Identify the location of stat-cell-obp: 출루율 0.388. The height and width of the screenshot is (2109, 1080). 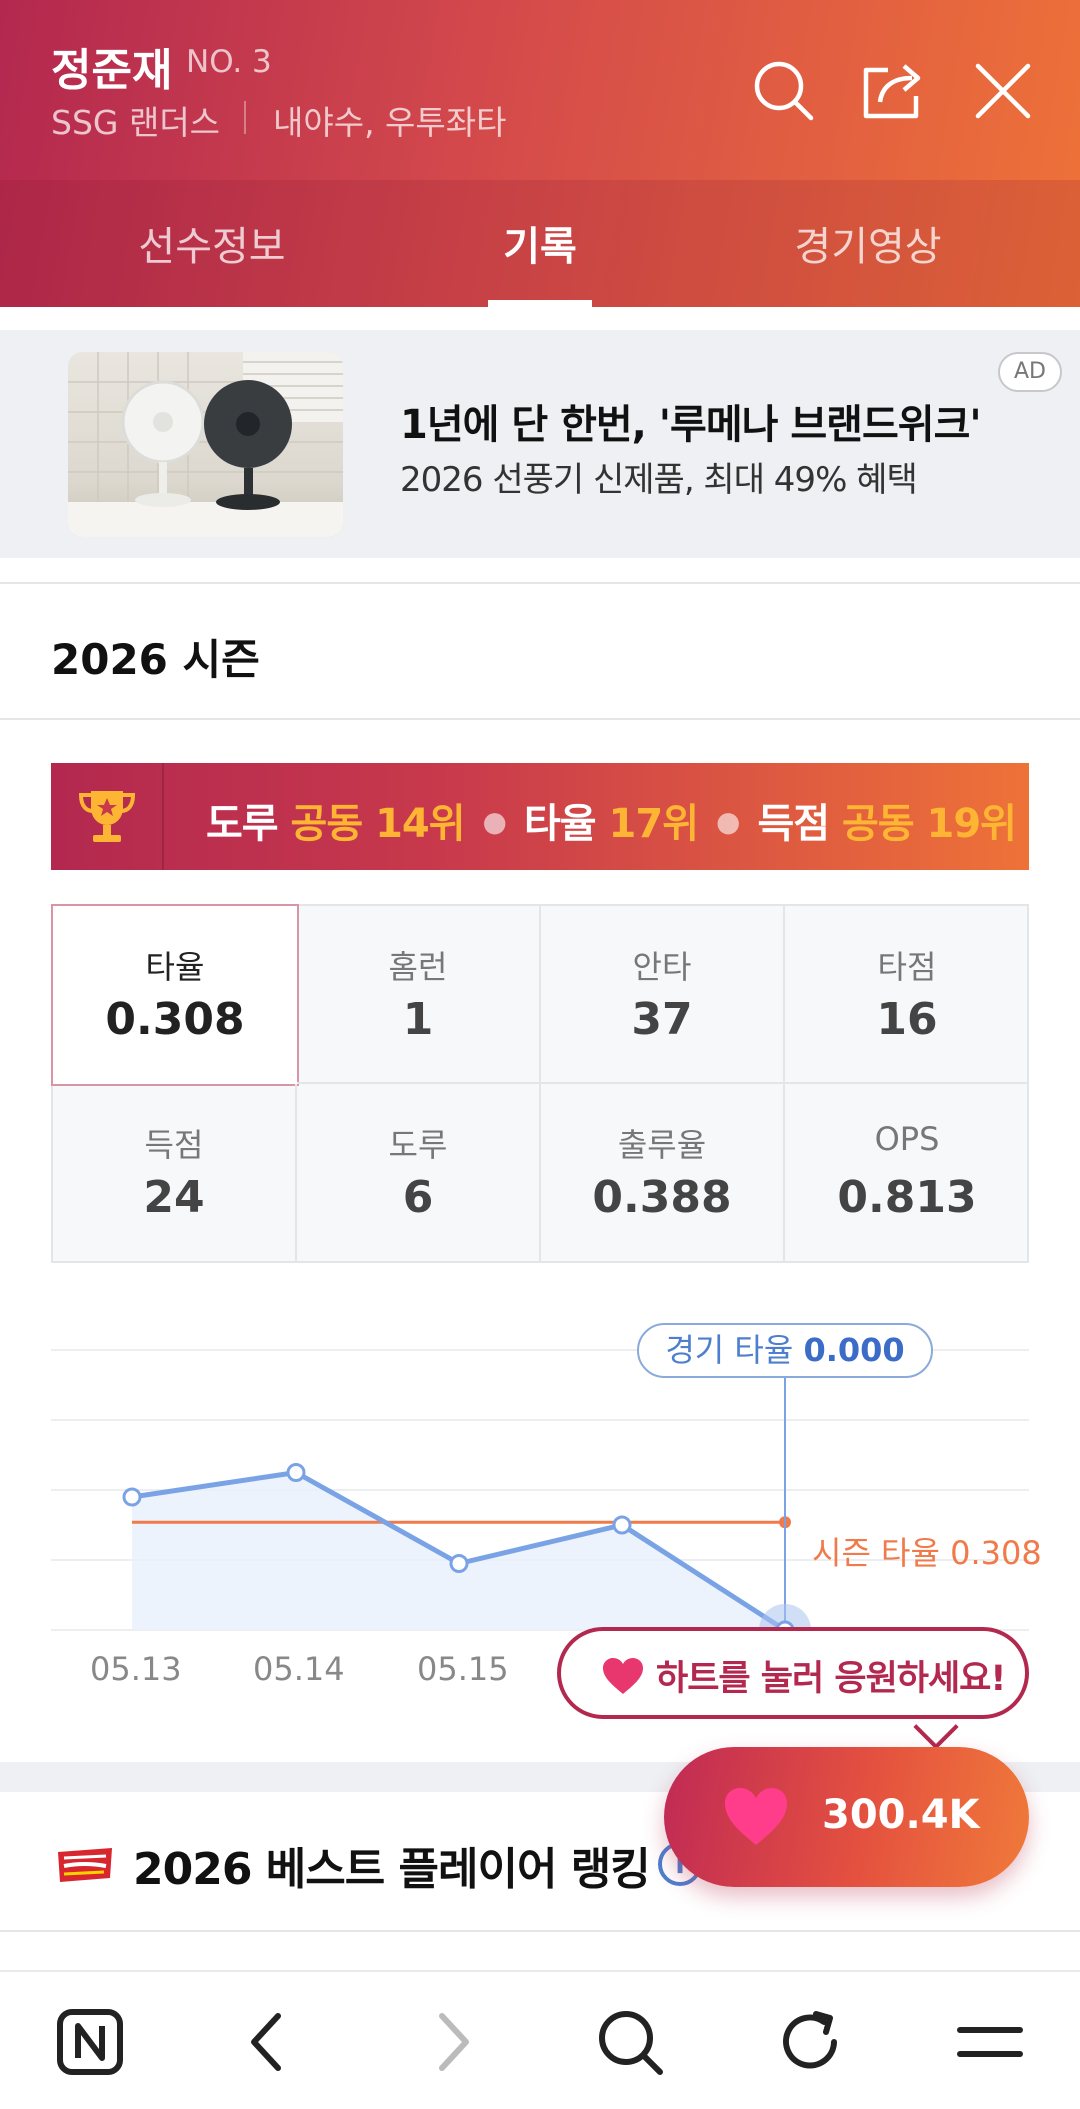
(663, 1173).